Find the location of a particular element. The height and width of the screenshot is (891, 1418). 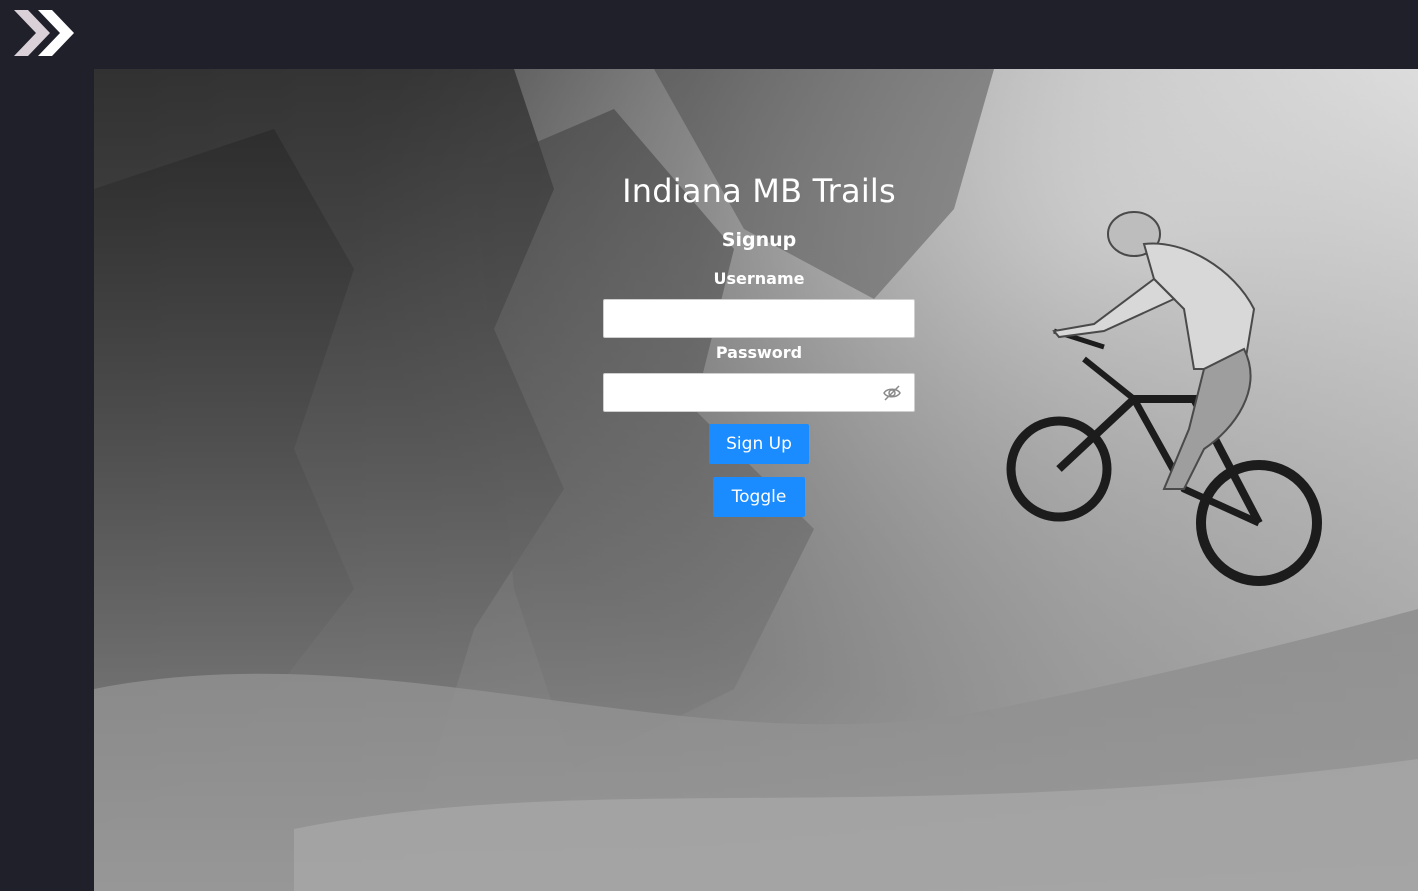

double-chevron-right-icon is located at coordinates (44, 33).